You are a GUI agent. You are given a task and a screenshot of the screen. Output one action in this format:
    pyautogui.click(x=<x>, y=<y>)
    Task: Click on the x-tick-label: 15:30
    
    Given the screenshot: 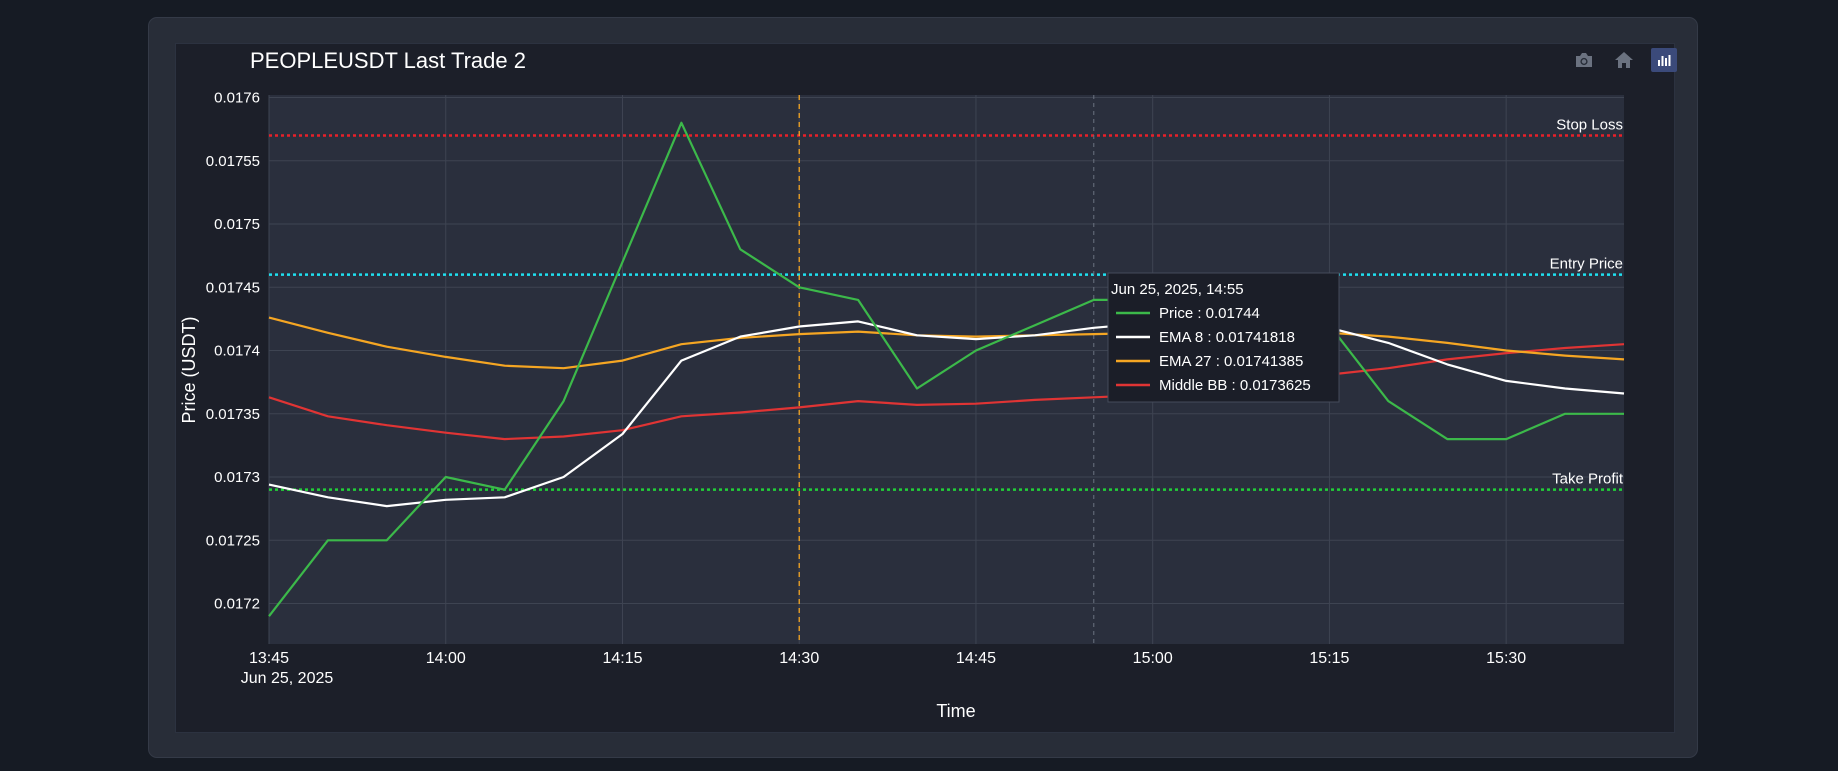 What is the action you would take?
    pyautogui.click(x=1506, y=658)
    